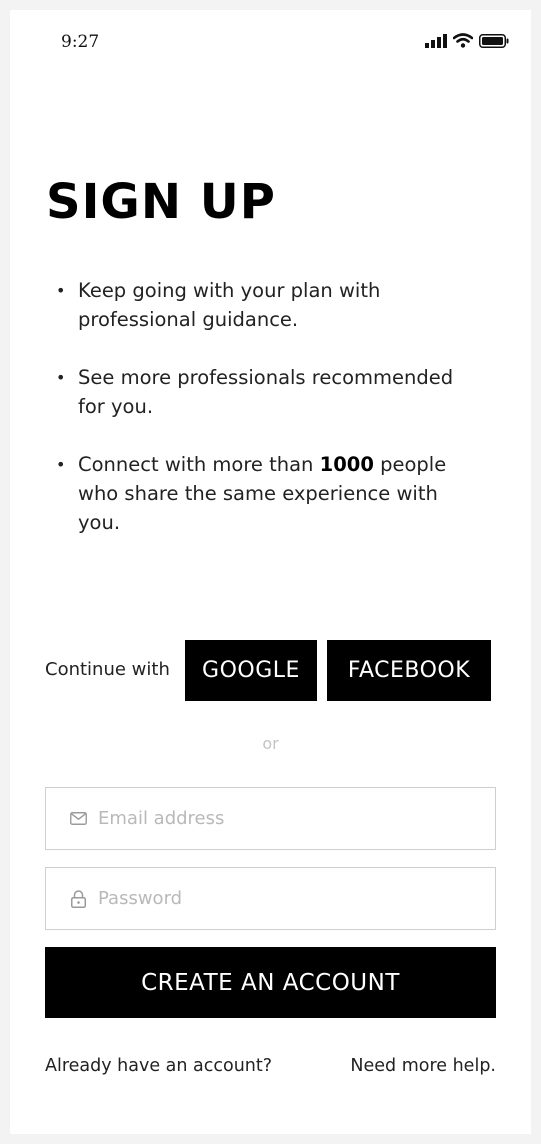 The height and width of the screenshot is (1144, 541). What do you see at coordinates (78, 899) in the screenshot?
I see `lock-icon` at bounding box center [78, 899].